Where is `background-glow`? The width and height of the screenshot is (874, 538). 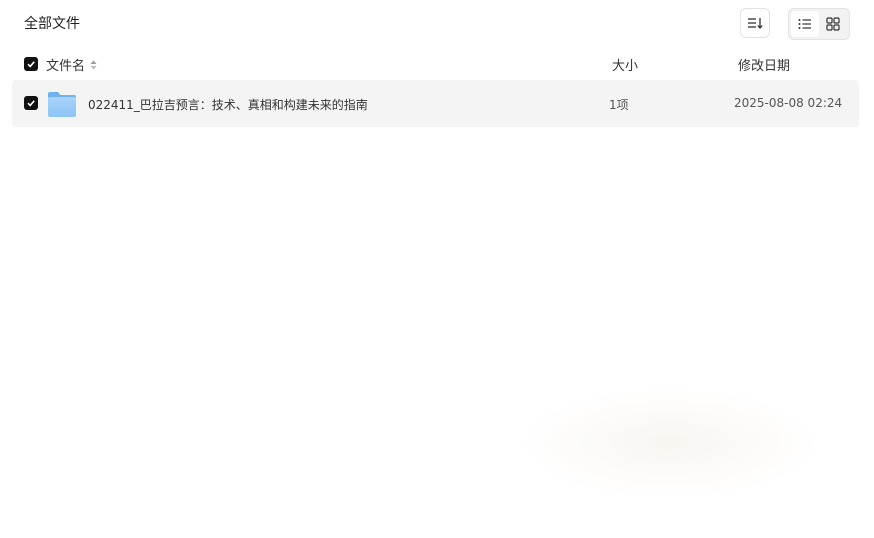
background-glow is located at coordinates (670, 443).